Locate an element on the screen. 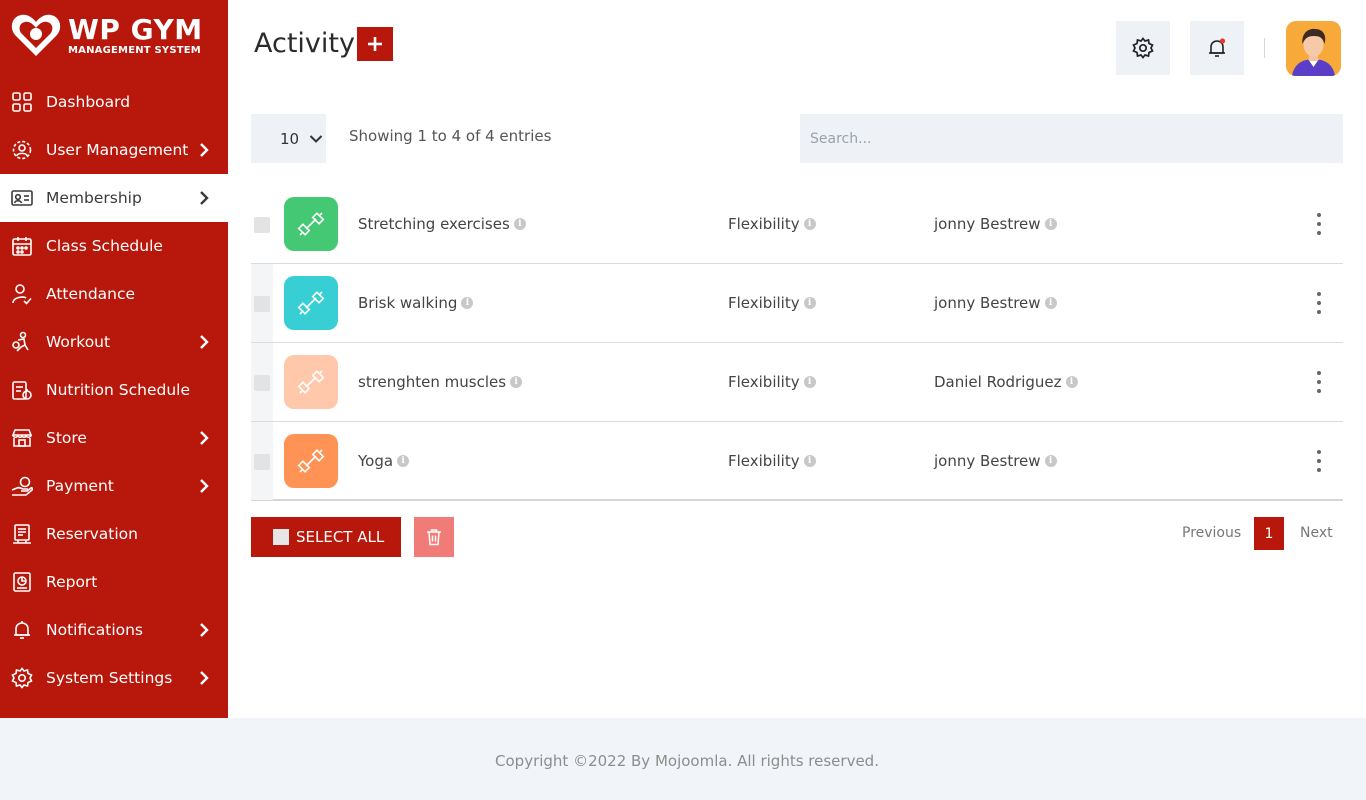  sidebar-item-workout: Workout is located at coordinates (114, 342).